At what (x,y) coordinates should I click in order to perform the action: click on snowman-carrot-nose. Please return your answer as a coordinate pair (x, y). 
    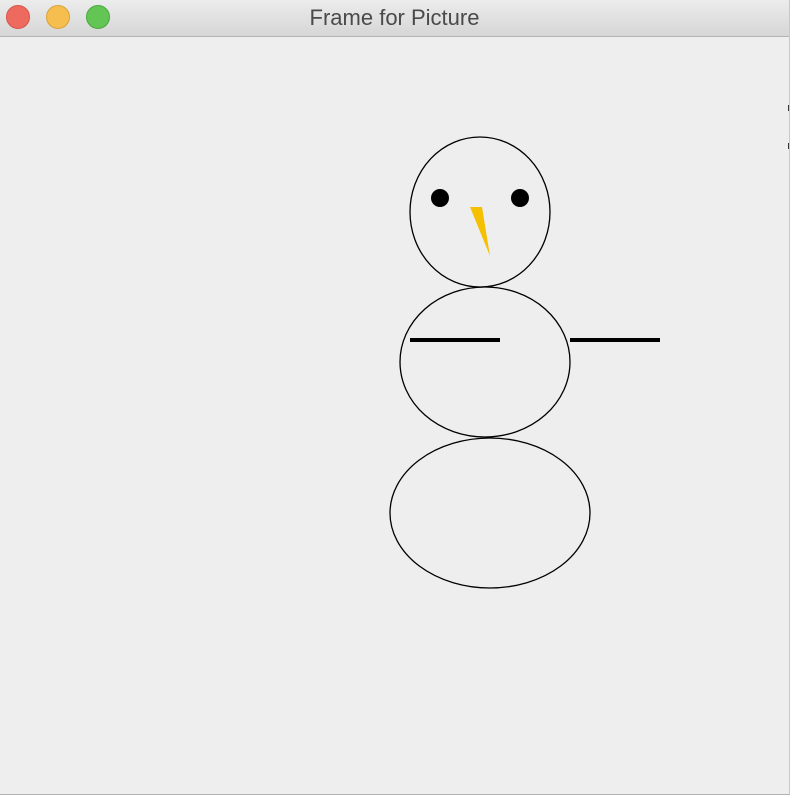
    Looking at the image, I should click on (480, 231).